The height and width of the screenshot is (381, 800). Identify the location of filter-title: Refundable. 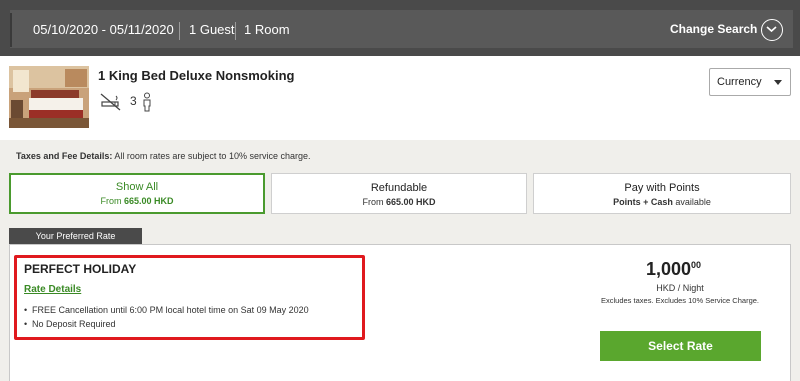
(399, 188).